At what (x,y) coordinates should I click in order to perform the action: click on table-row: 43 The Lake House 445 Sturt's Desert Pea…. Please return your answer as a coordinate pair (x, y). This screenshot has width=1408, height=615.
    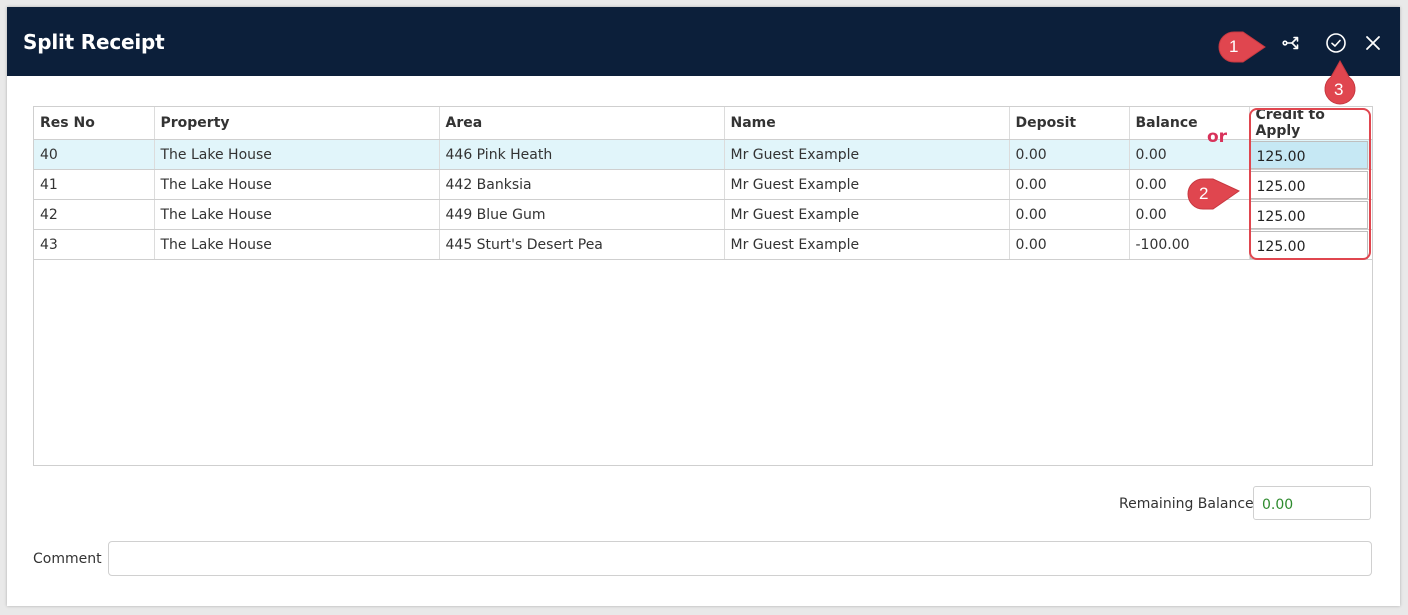
    Looking at the image, I should click on (703, 245).